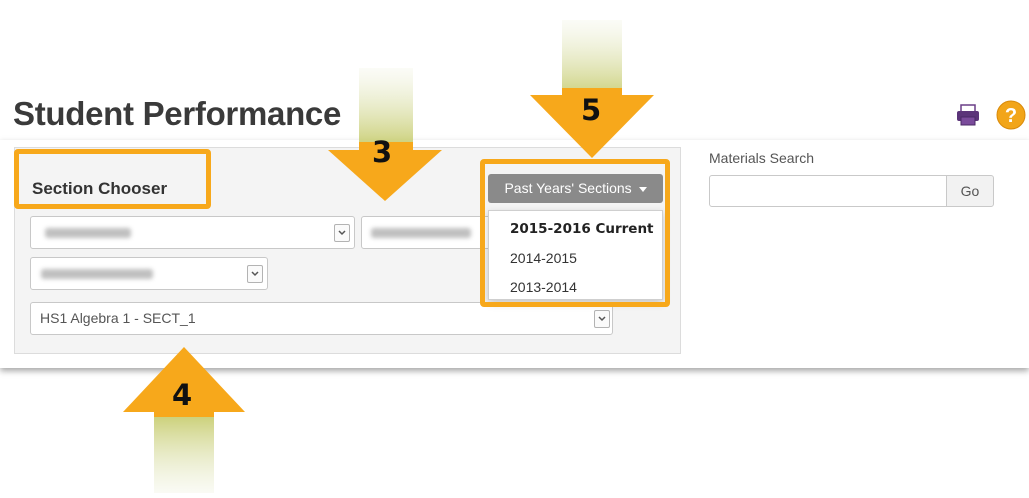  What do you see at coordinates (192, 232) in the screenshot?
I see `school-select` at bounding box center [192, 232].